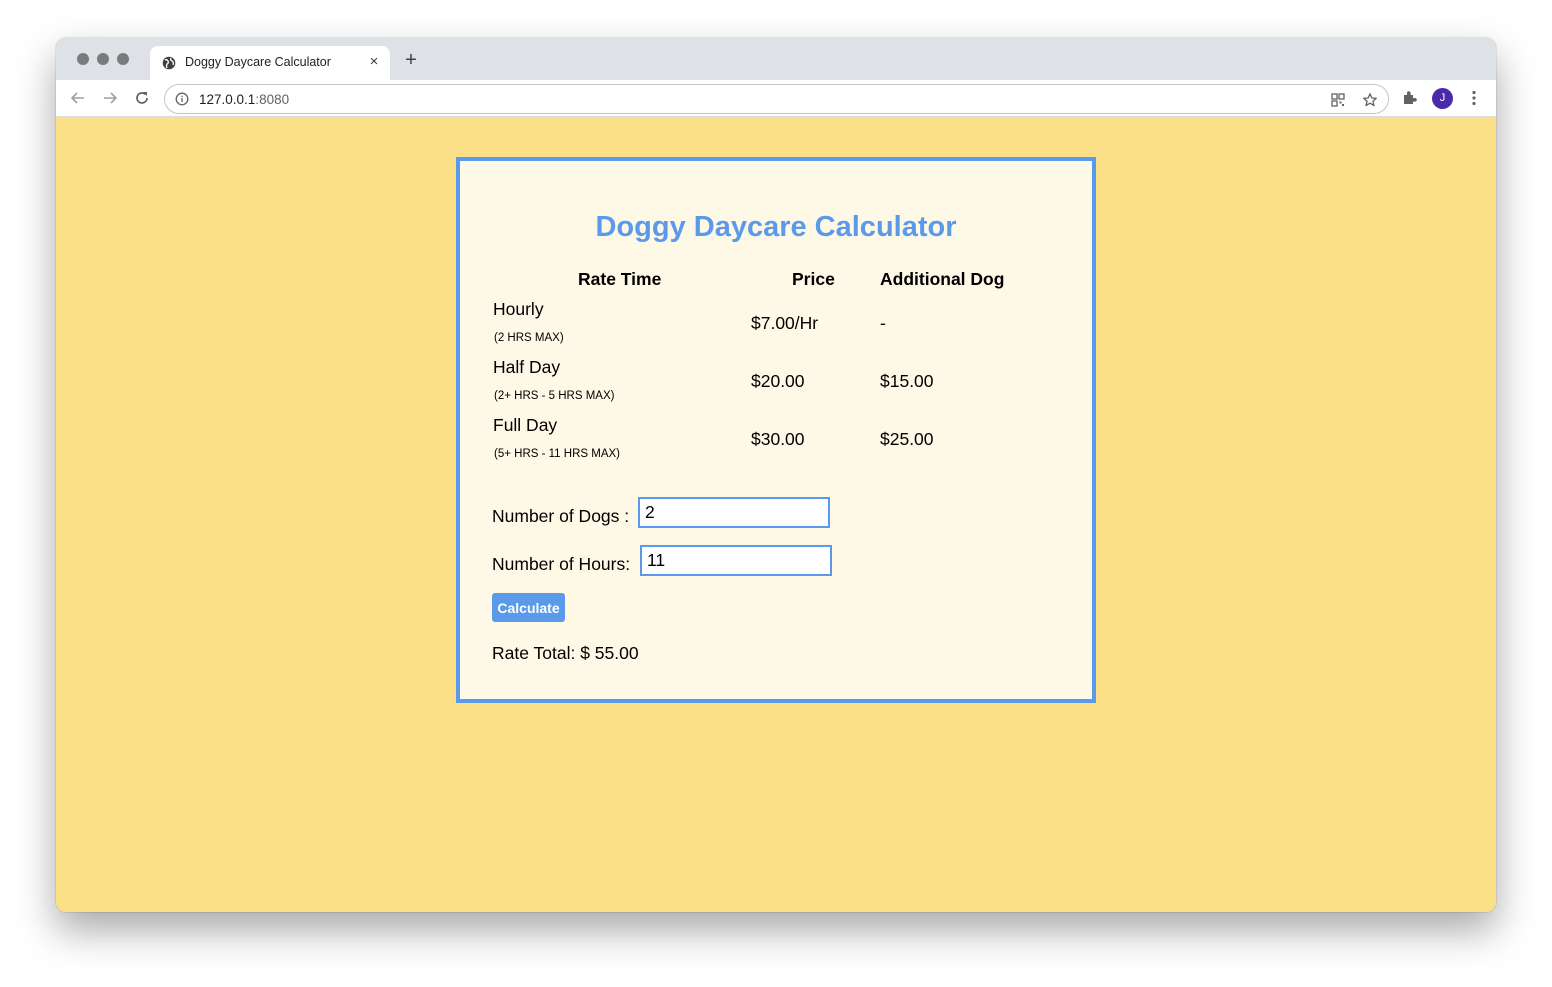  Describe the element at coordinates (1370, 100) in the screenshot. I see `star-icon` at that location.